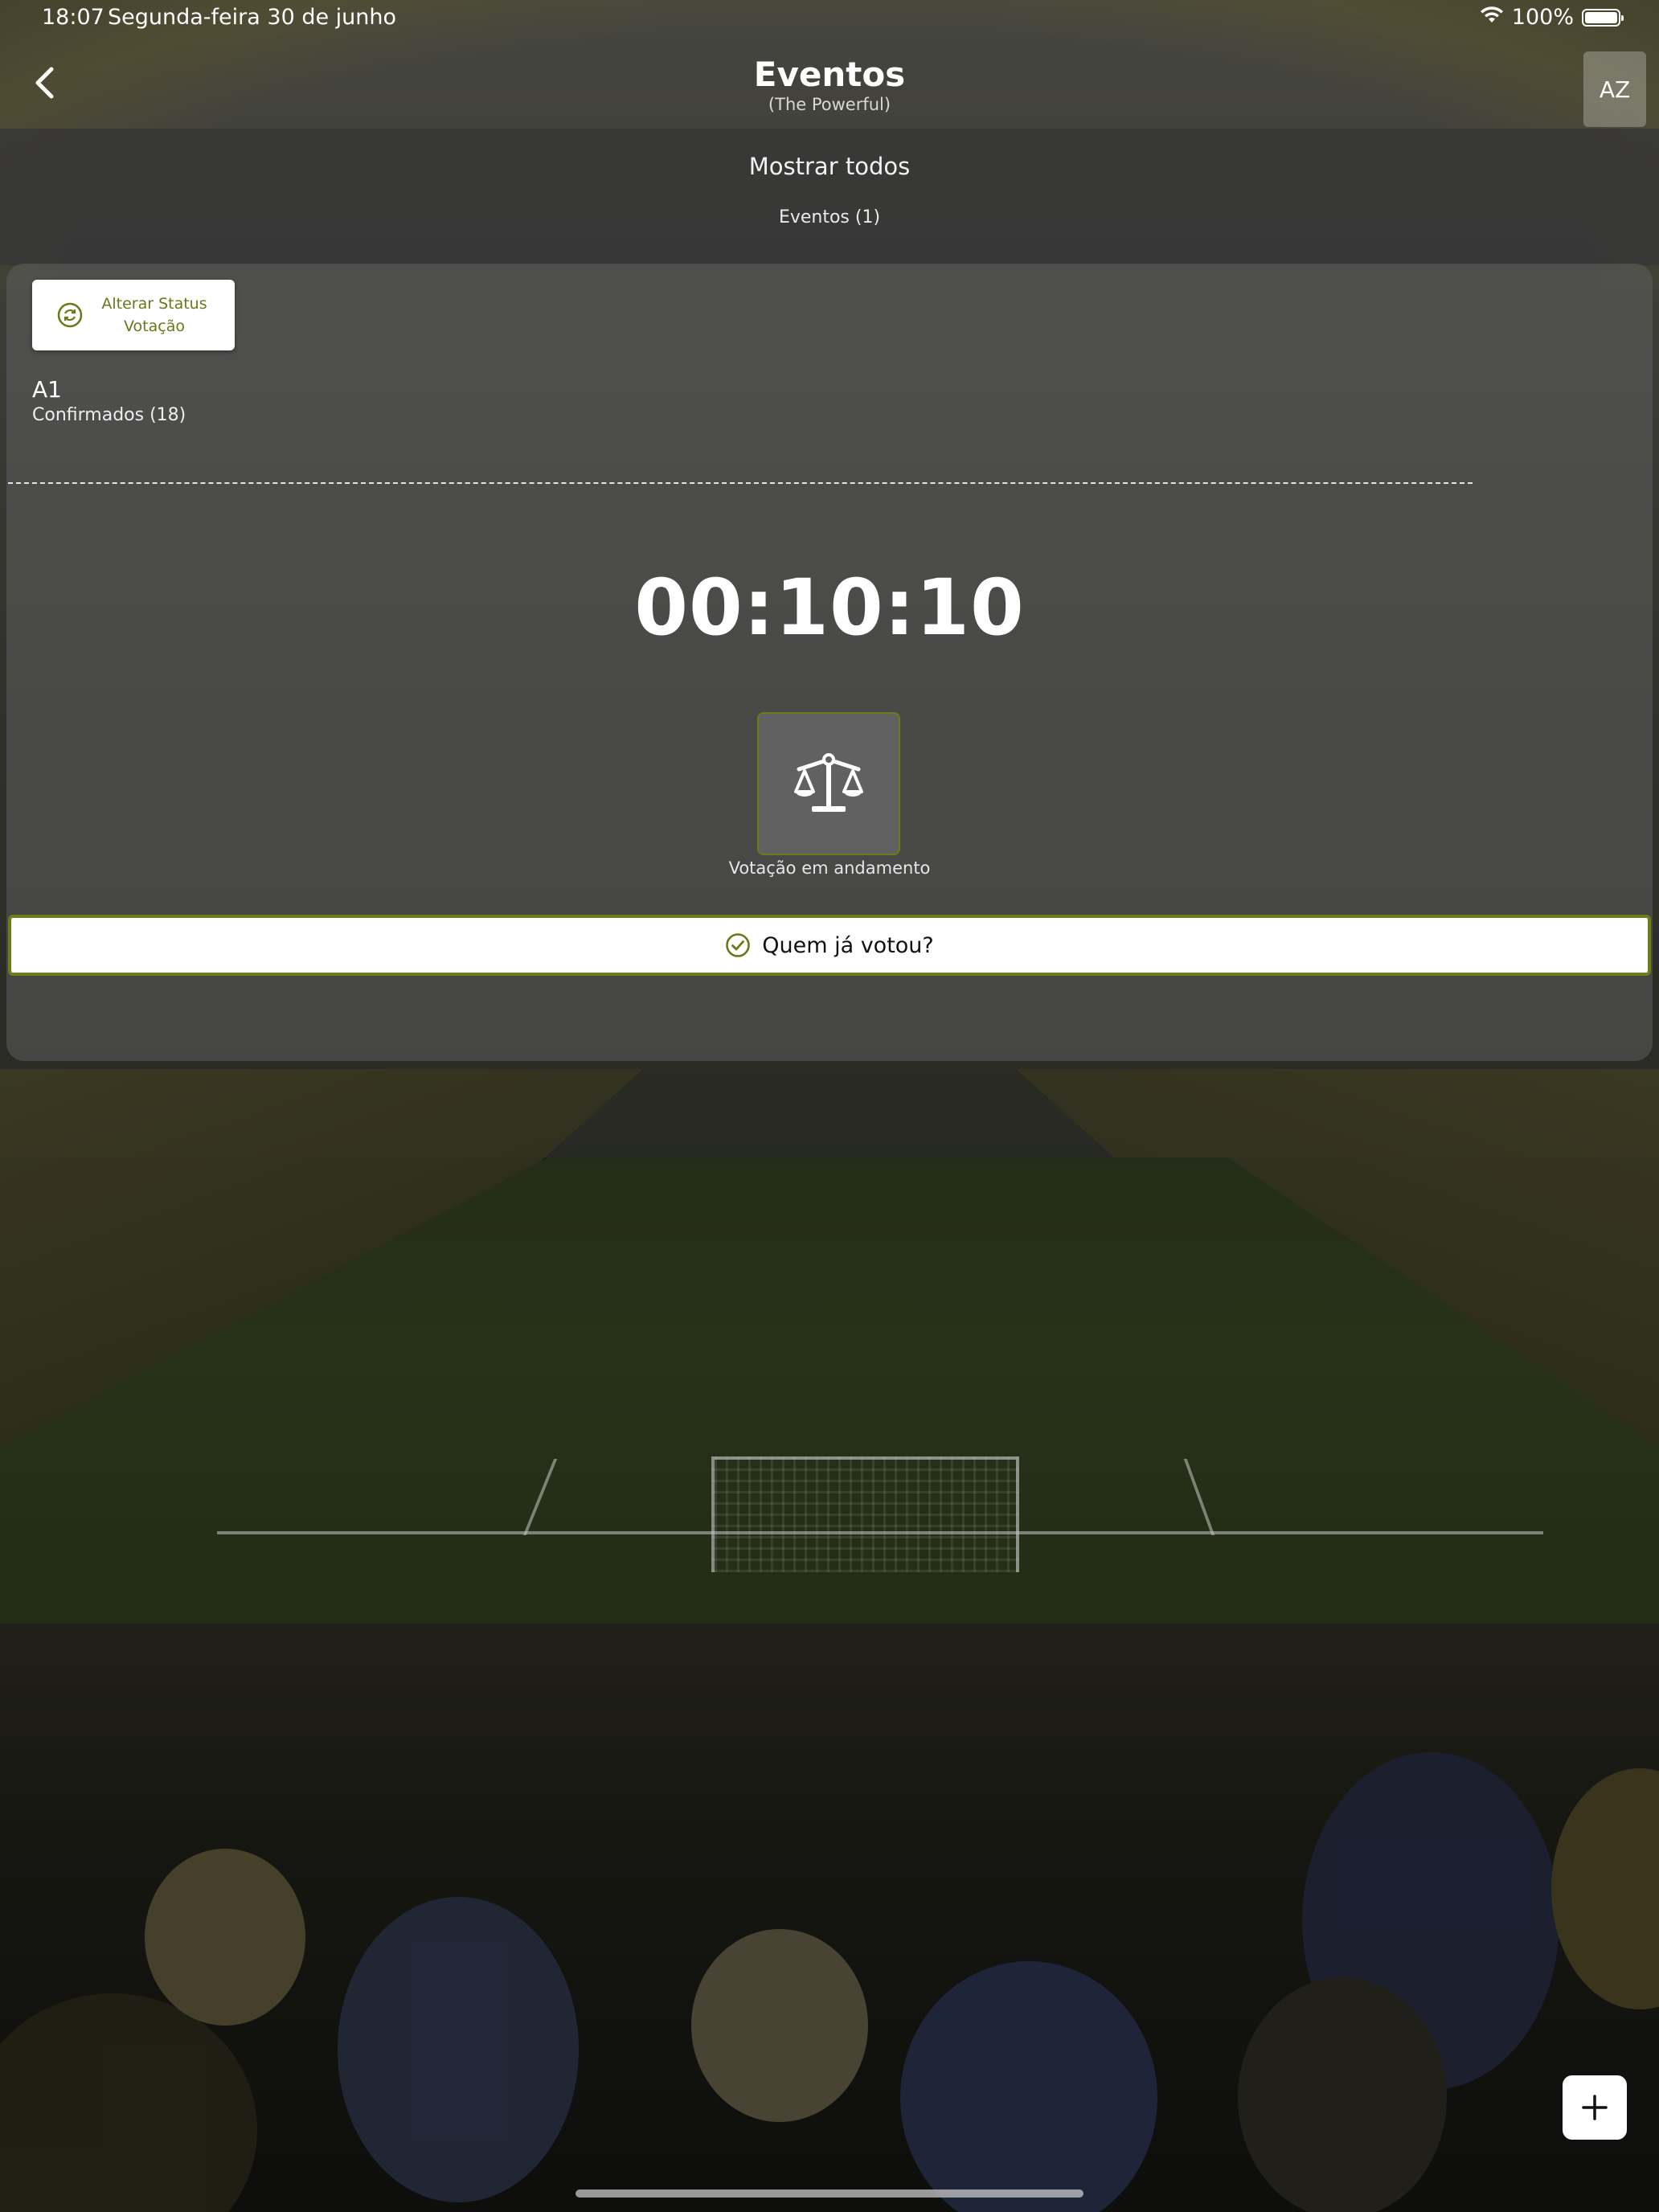 This screenshot has width=1659, height=2212. I want to click on battery-icon, so click(1603, 17).